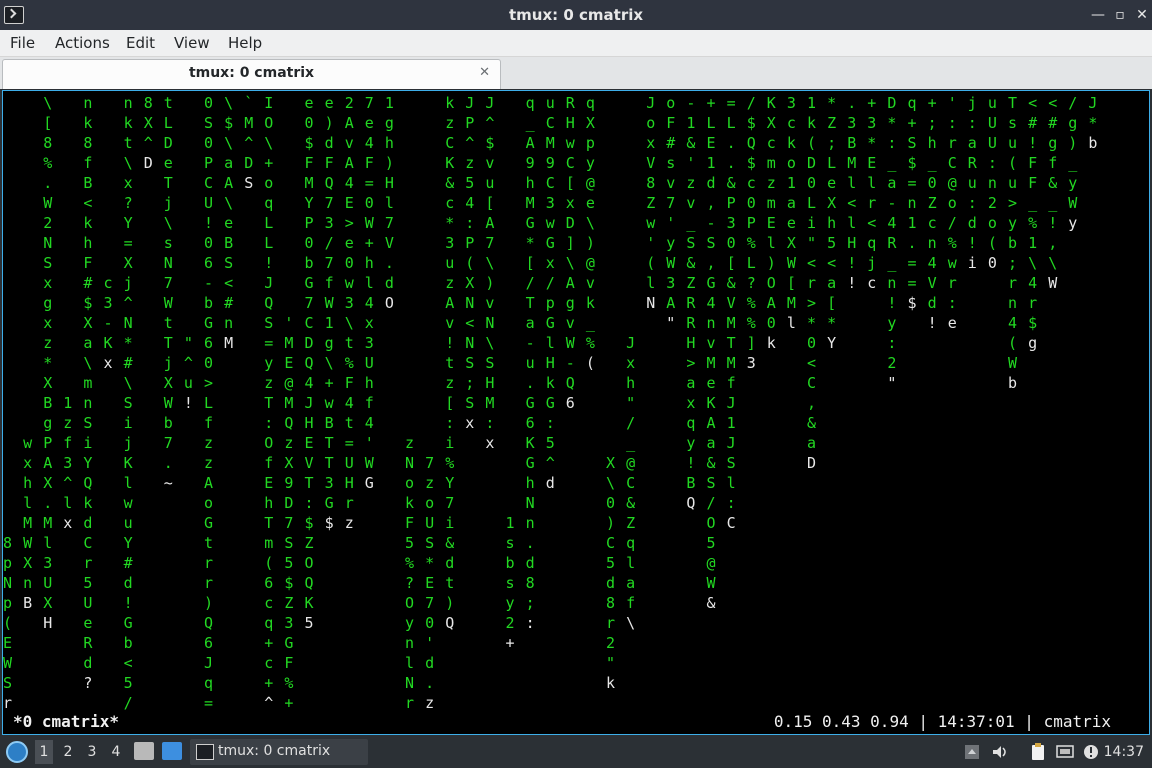  Describe the element at coordinates (1142, 15) in the screenshot. I see `close-button: ✕` at that location.